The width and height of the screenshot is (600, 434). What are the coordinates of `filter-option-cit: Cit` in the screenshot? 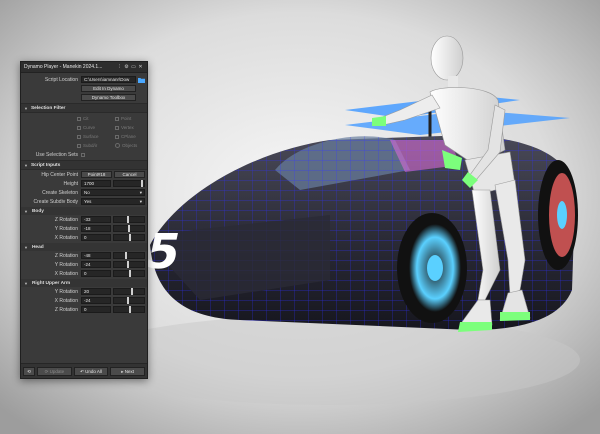 It's located at (96, 118).